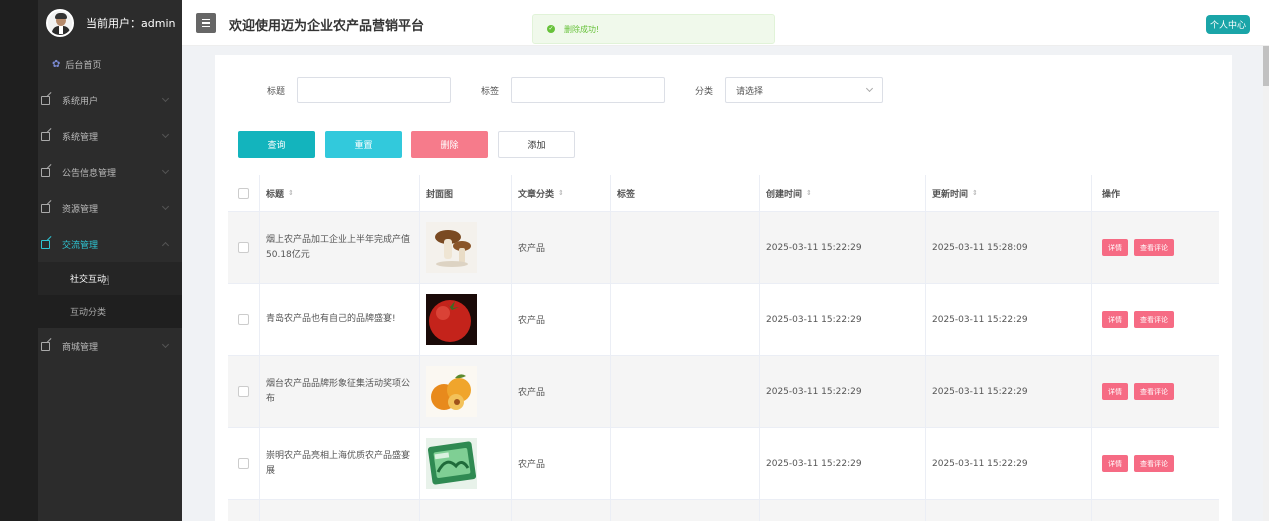 The image size is (1269, 521). I want to click on menu-toggle-button, so click(206, 23).